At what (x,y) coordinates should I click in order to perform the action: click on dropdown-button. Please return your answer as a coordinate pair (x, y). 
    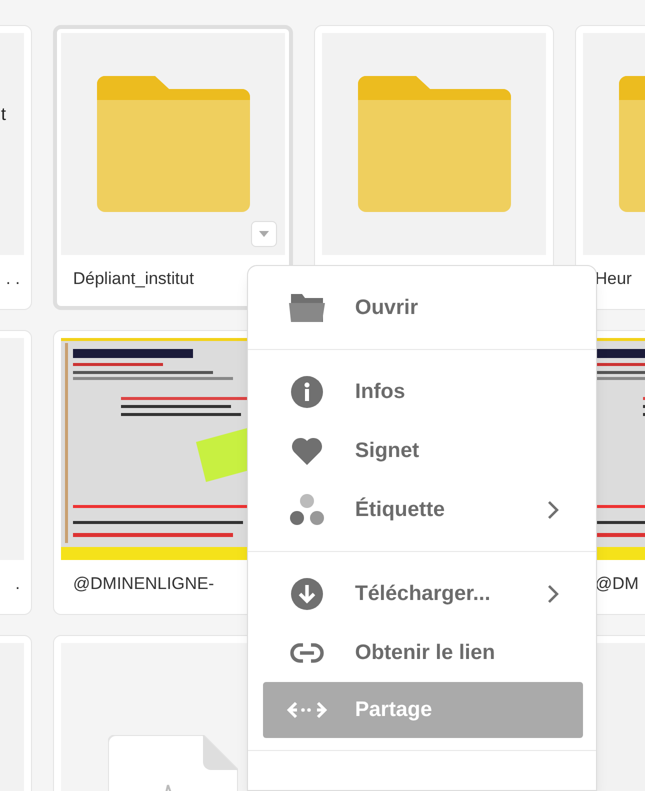
    Looking at the image, I should click on (264, 234).